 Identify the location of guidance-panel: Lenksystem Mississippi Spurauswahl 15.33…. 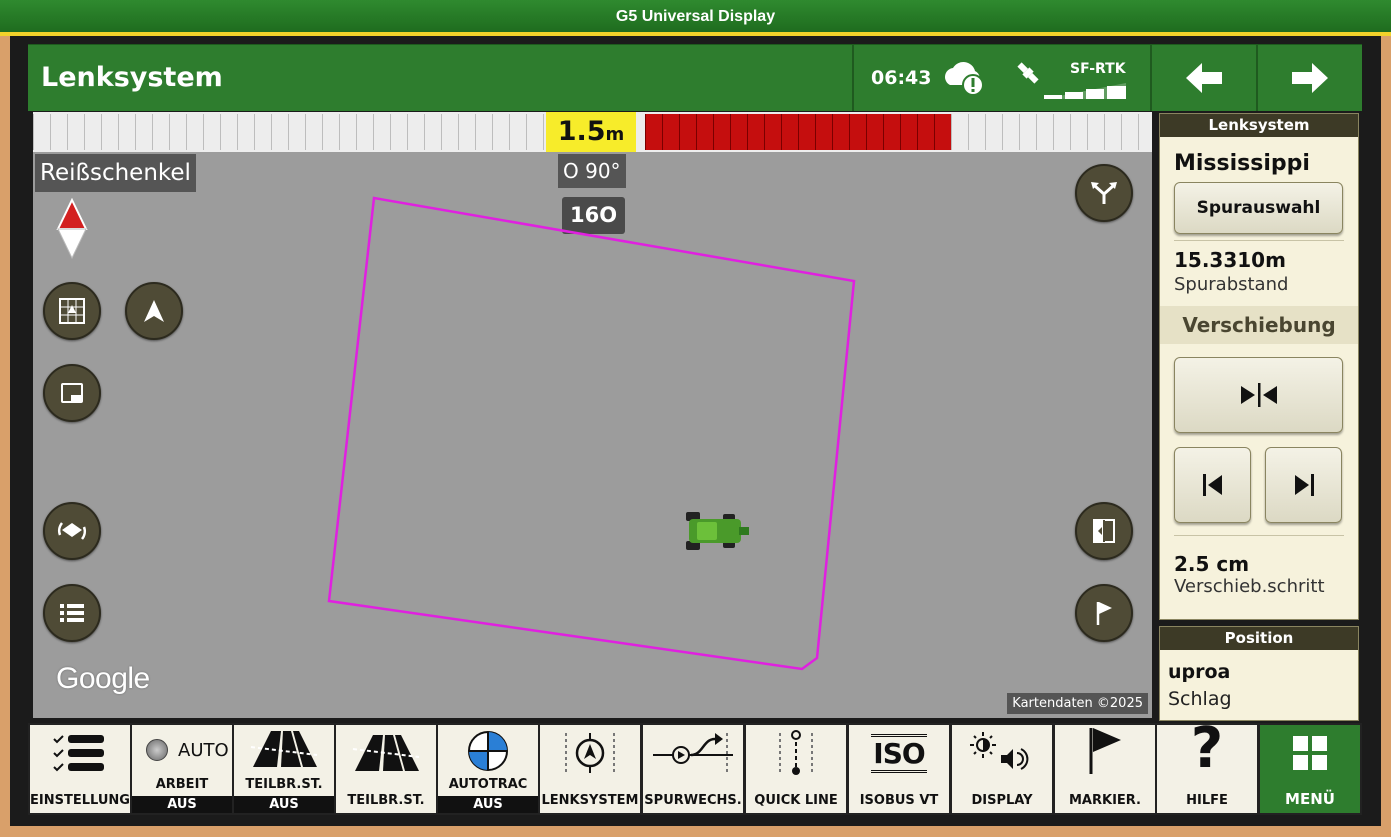
(1259, 366).